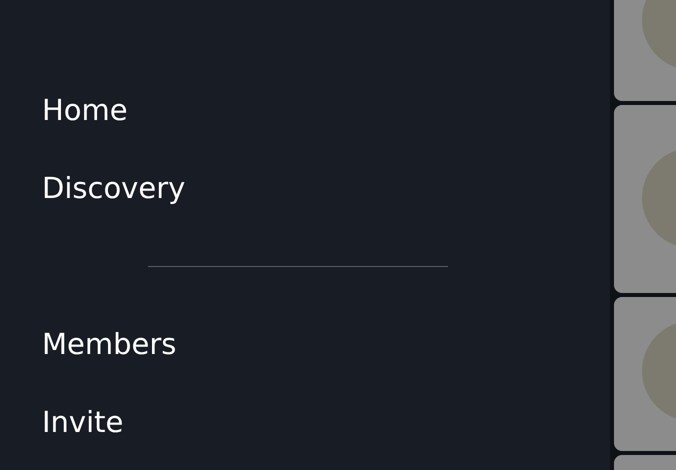  I want to click on menu-item: Discovery, so click(305, 188).